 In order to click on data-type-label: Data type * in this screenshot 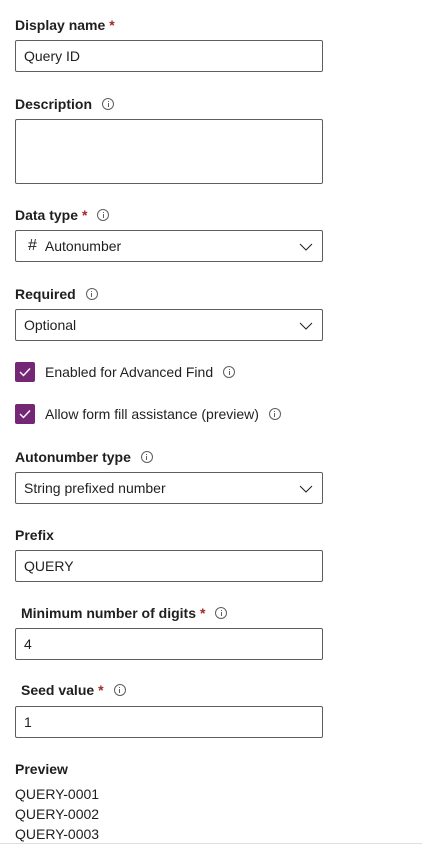, I will do `click(62, 215)`.